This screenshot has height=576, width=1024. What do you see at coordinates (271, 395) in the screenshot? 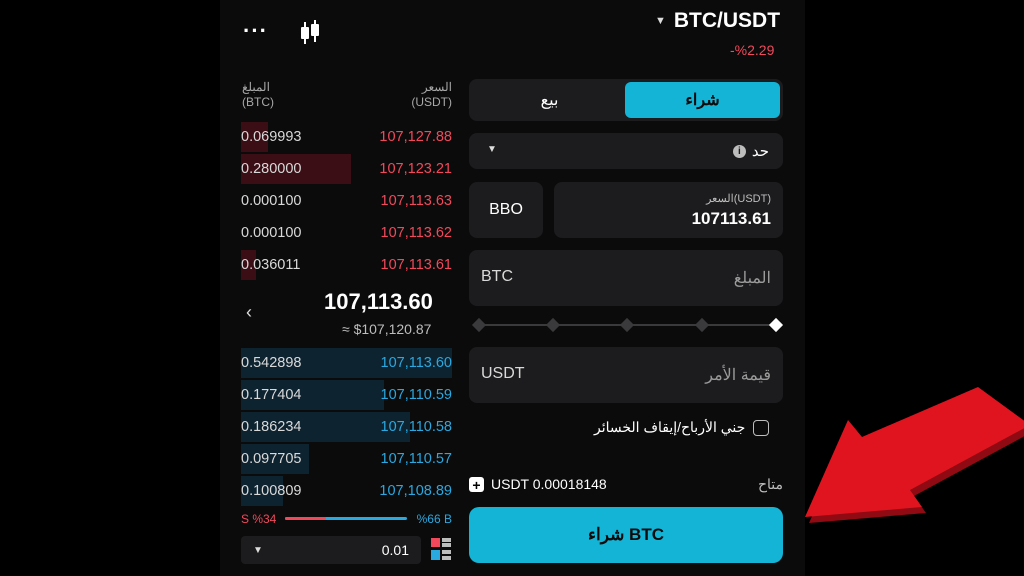
I see `bid-amount: 0.177404` at bounding box center [271, 395].